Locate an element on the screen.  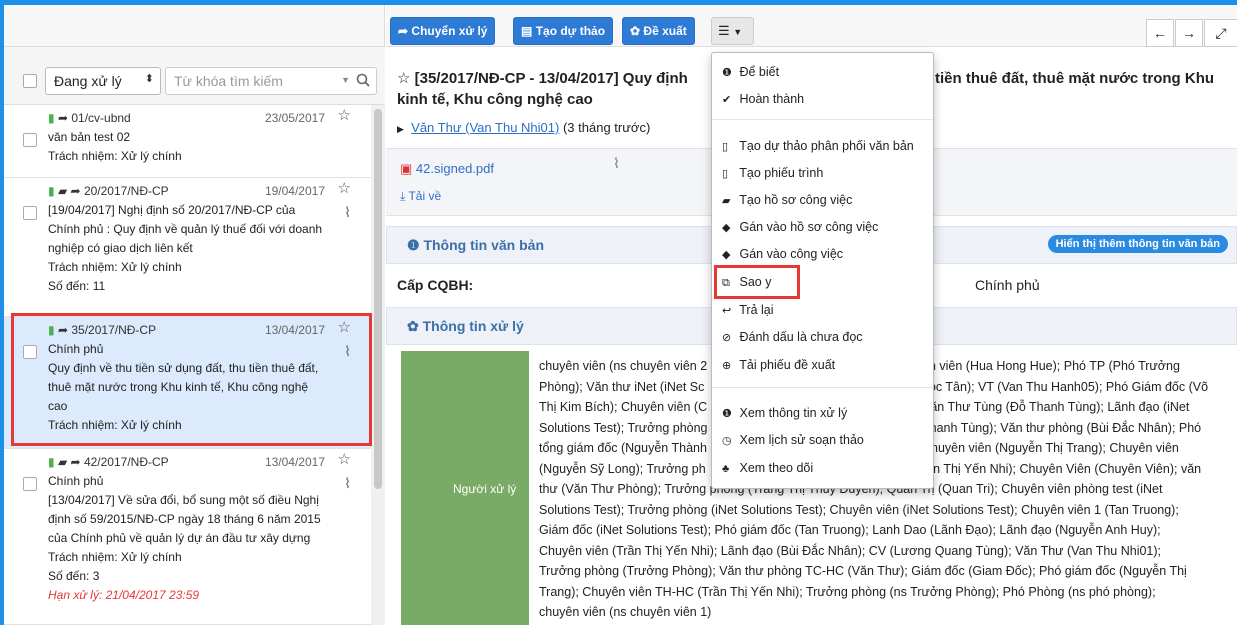
menu-label: Tải phiếu đề xuất is located at coordinates (787, 365).